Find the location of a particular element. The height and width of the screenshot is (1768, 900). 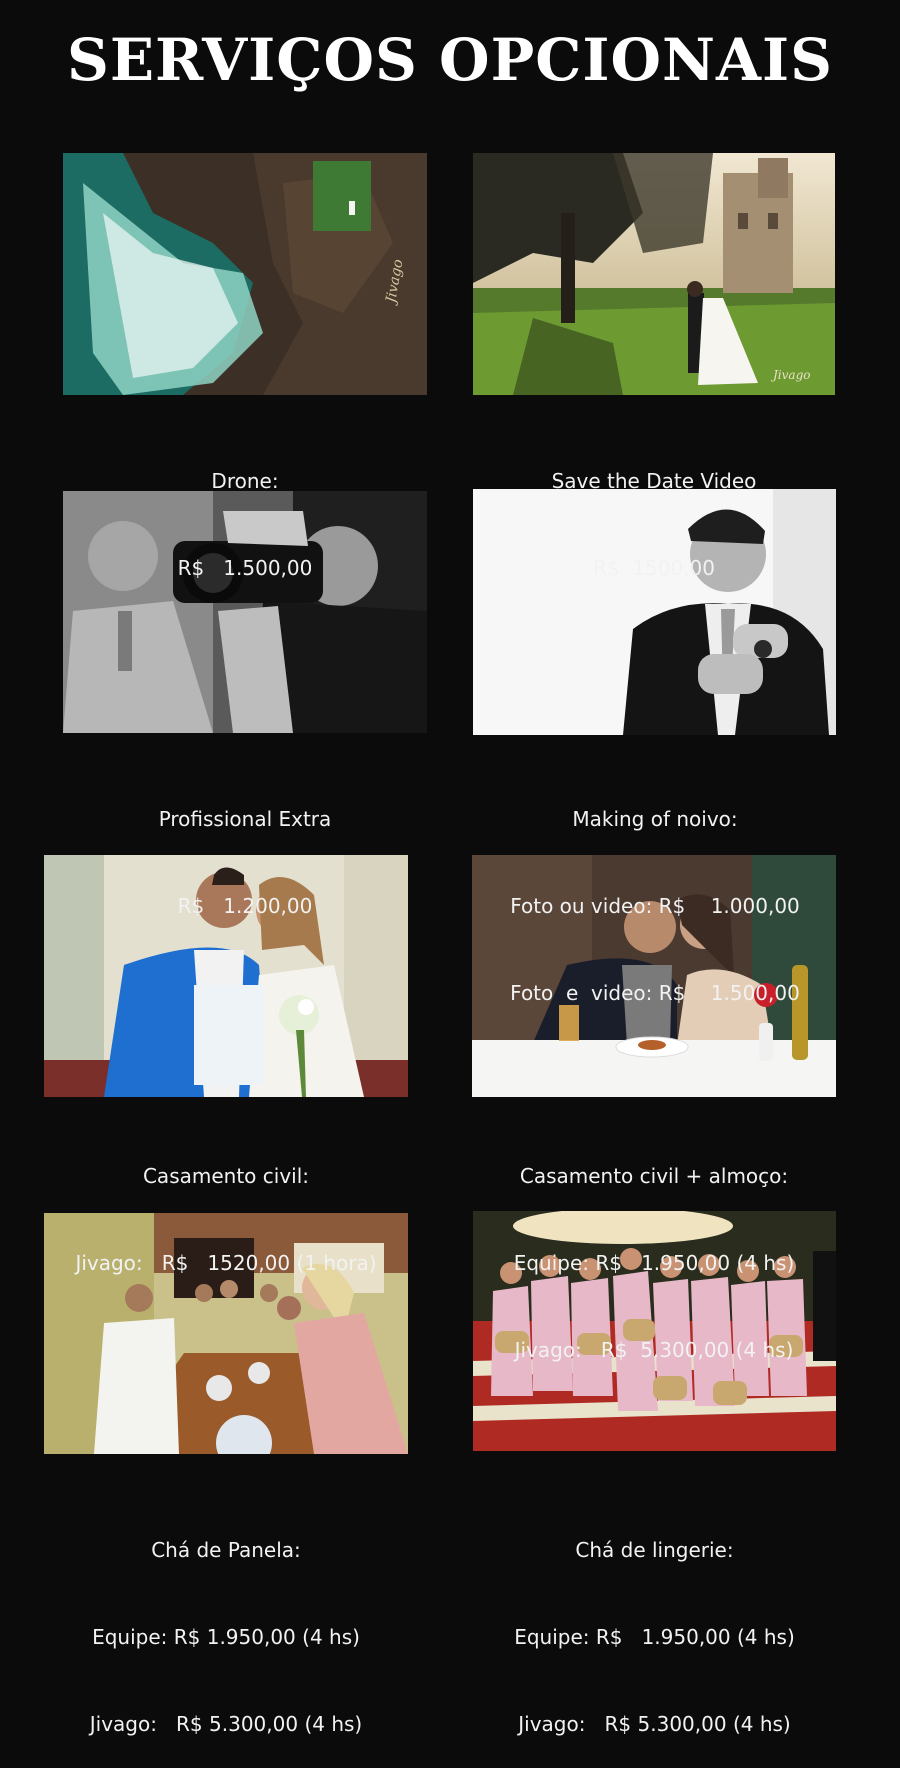

service-name: Casamento civil + almoço: is located at coordinates (654, 1176).